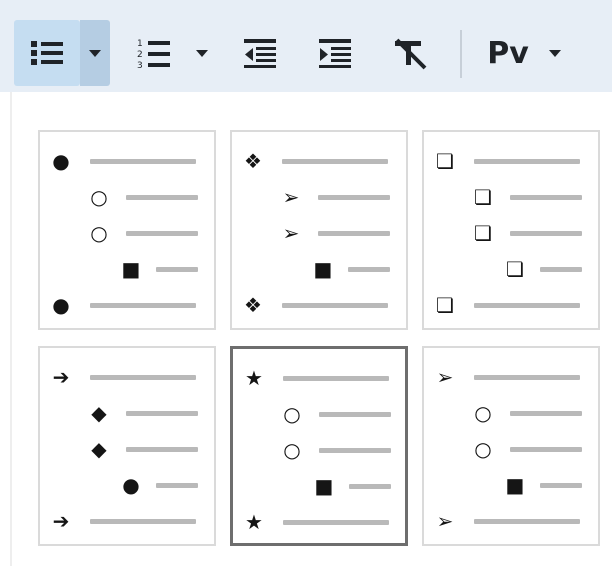 This screenshot has height=566, width=612. I want to click on bulleted-list-button, so click(47, 53).